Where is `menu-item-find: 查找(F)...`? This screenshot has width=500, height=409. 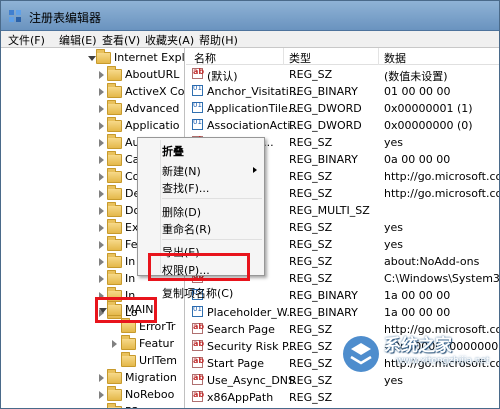 menu-item-find: 查找(F)... is located at coordinates (212, 189).